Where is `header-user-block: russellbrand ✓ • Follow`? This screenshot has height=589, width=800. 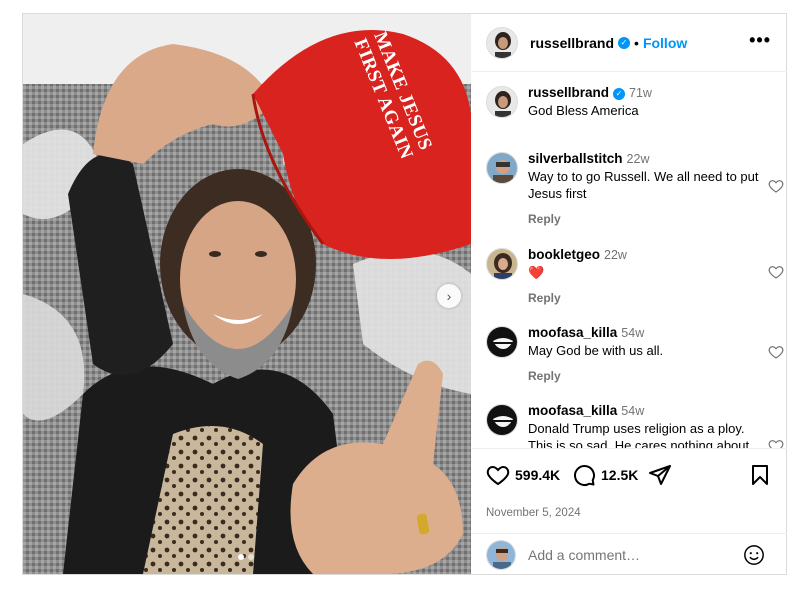
header-user-block: russellbrand ✓ • Follow is located at coordinates (608, 43).